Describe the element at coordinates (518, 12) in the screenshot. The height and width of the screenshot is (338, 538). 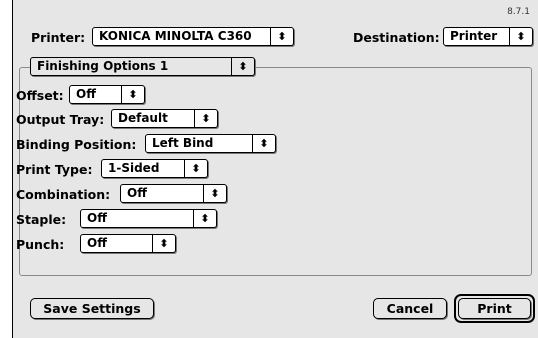
I see `version-label: 8.7.1` at that location.